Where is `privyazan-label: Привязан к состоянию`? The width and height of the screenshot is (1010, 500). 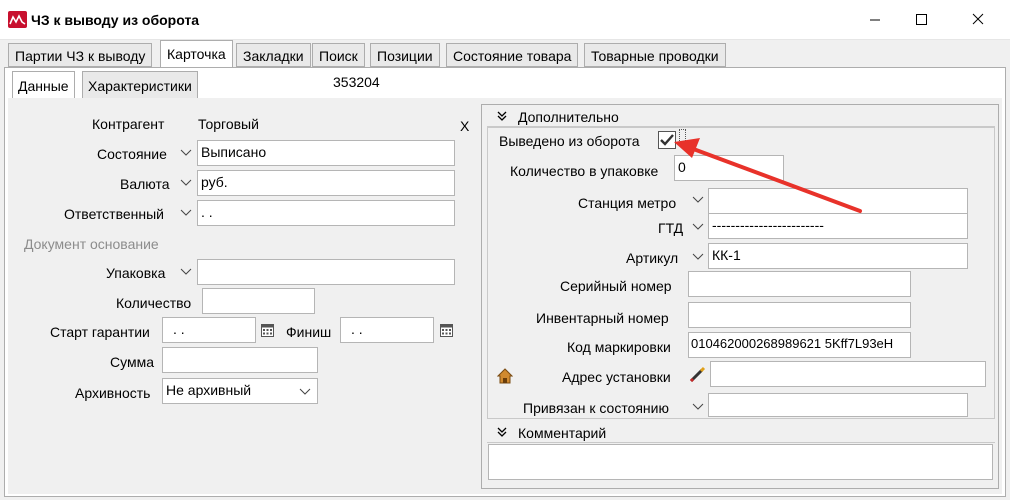 privyazan-label: Привязан к состоянию is located at coordinates (596, 408).